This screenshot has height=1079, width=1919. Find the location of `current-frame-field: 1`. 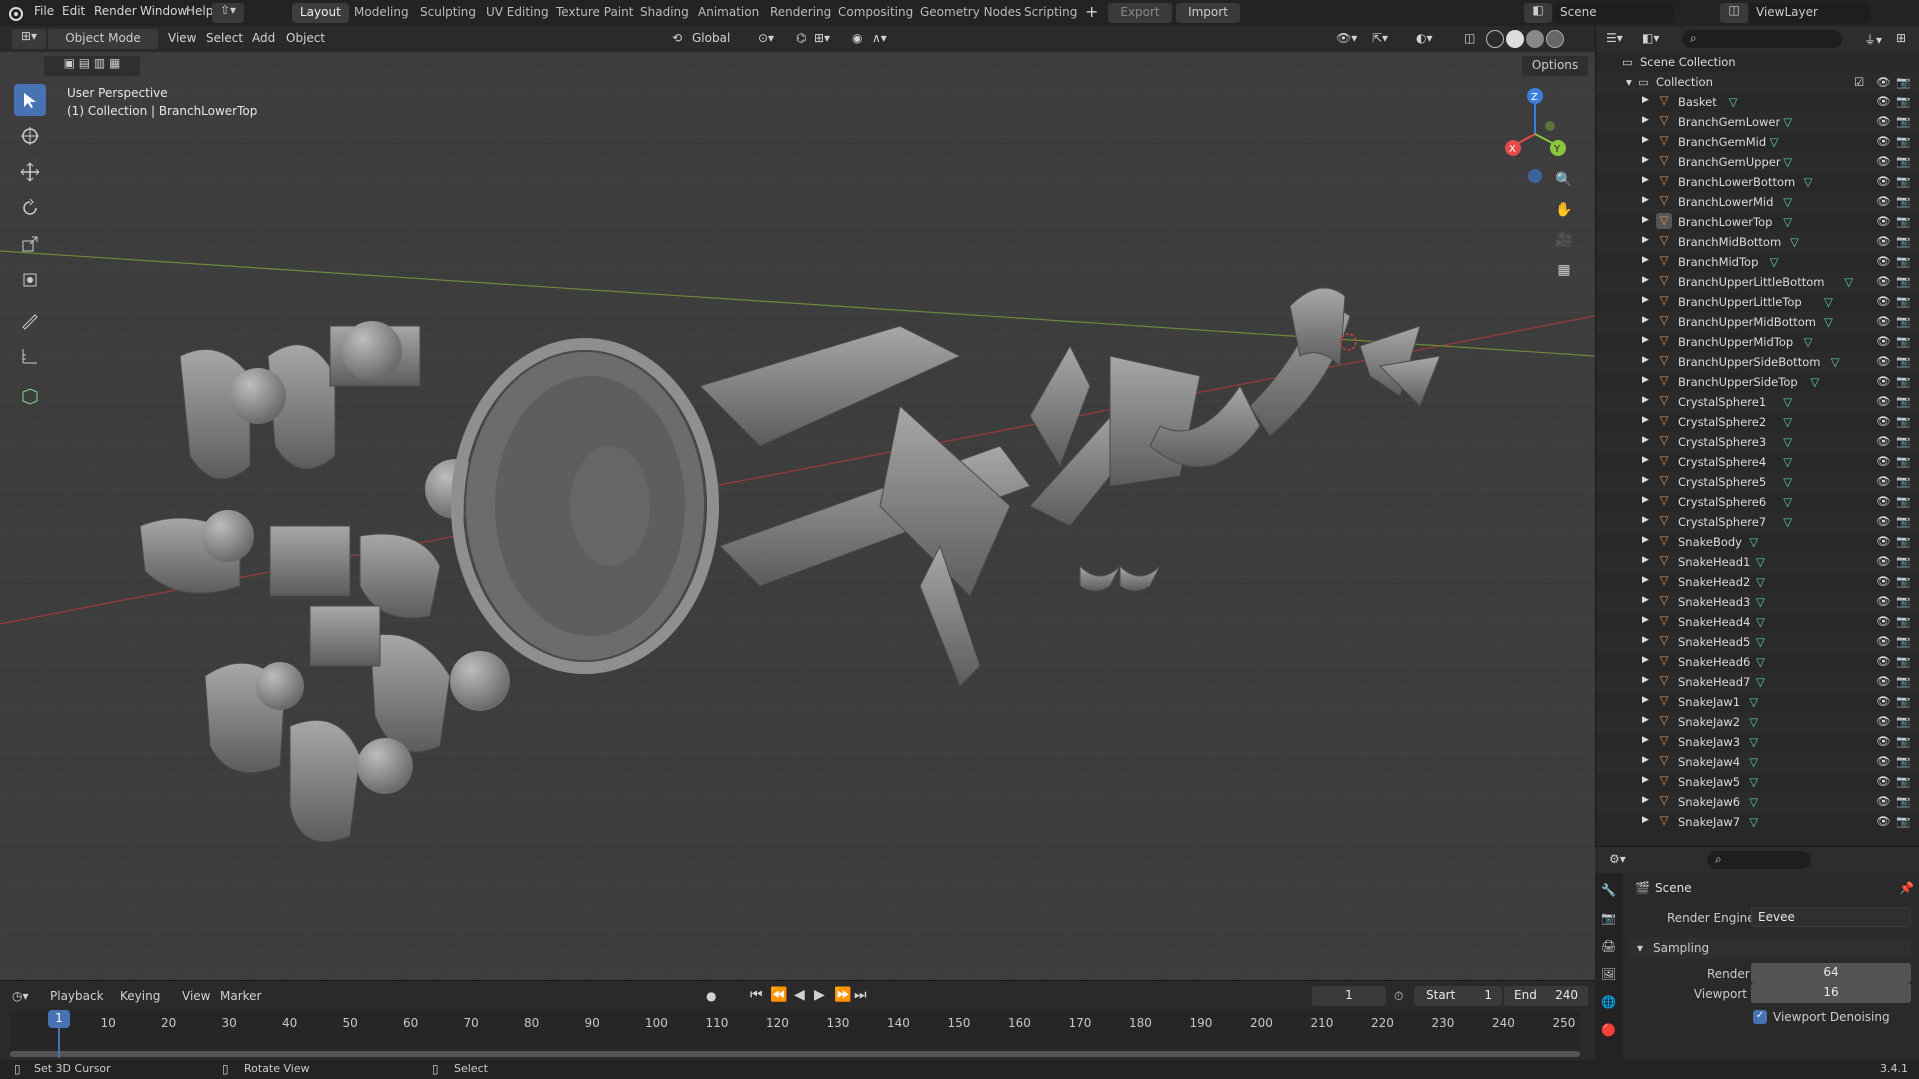

current-frame-field: 1 is located at coordinates (1349, 996).